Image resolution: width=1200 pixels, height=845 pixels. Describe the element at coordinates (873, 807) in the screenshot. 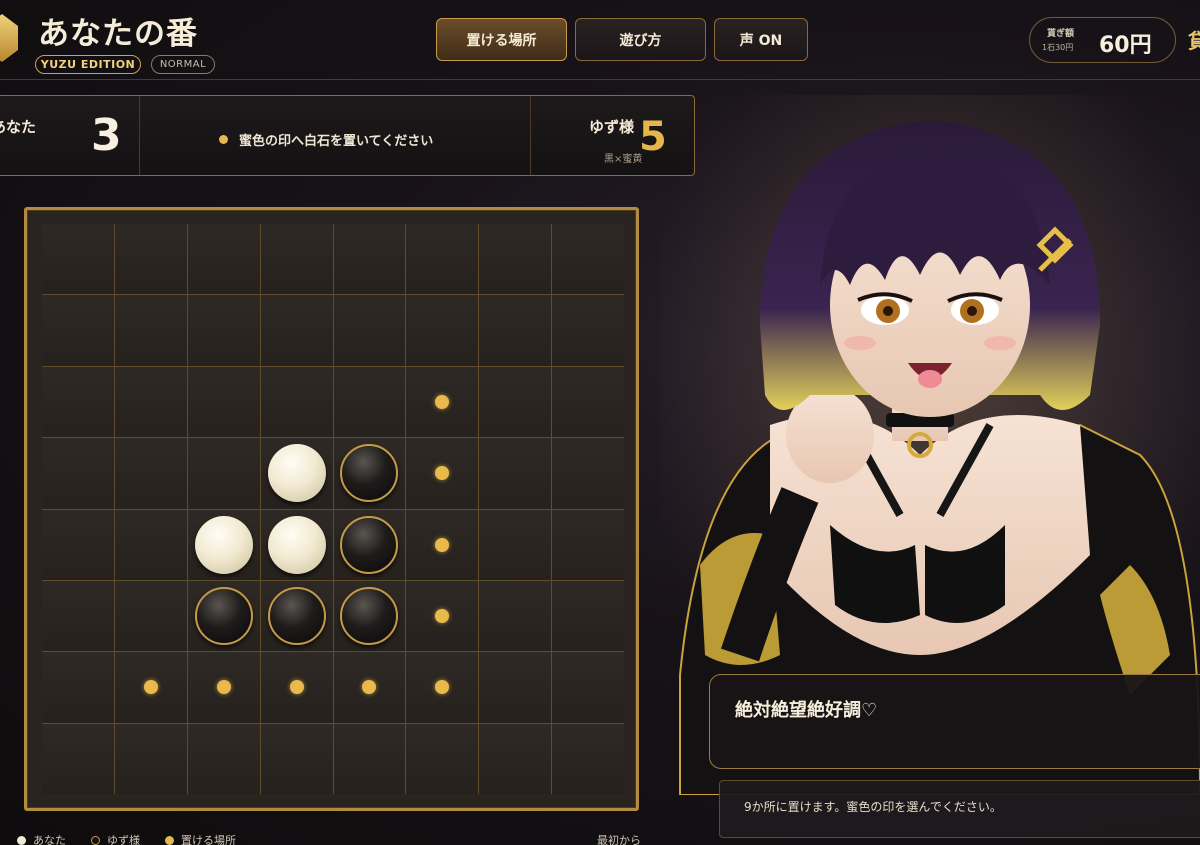

I see `info-text: 9か所に置けます。蜜色の印を選んでください。` at that location.